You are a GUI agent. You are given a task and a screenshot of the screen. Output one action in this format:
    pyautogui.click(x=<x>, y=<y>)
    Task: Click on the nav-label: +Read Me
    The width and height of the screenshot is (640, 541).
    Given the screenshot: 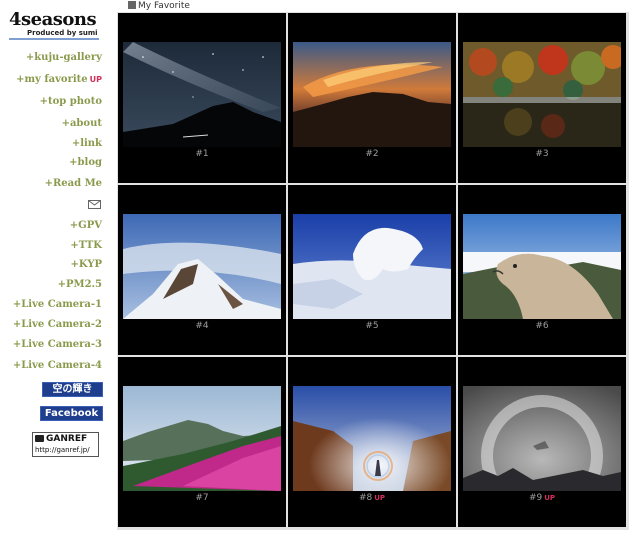 What is the action you would take?
    pyautogui.click(x=73, y=183)
    